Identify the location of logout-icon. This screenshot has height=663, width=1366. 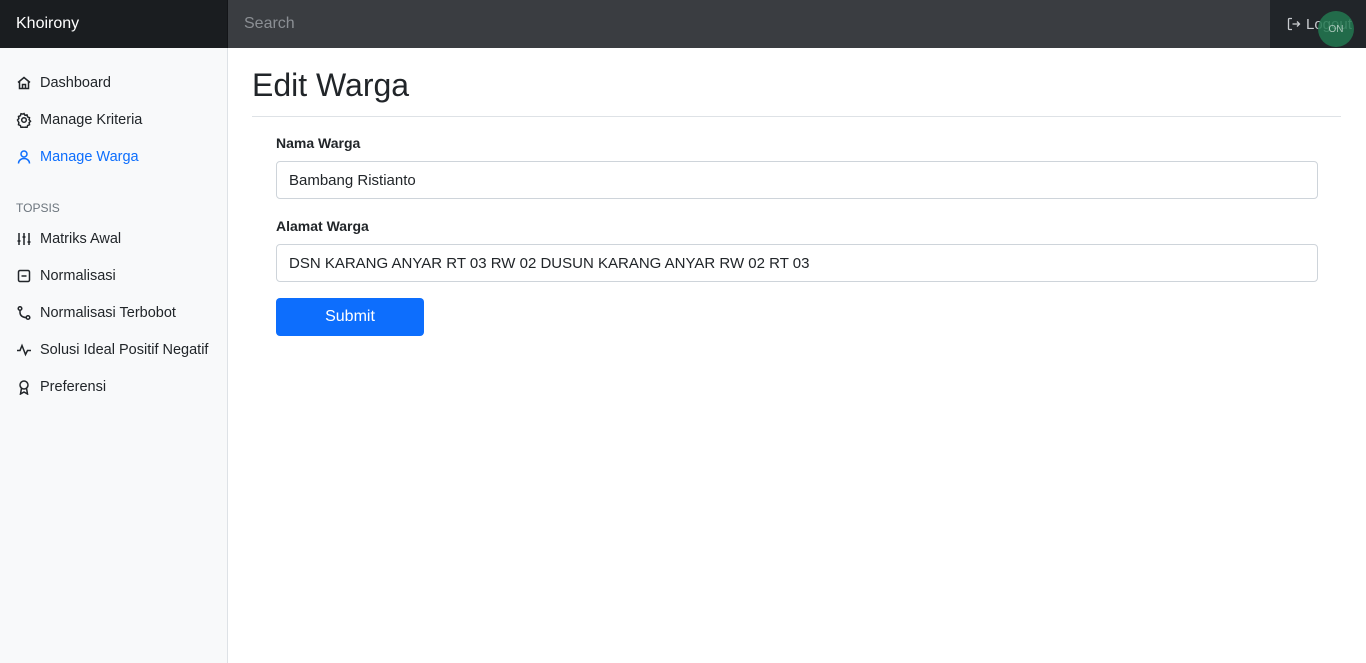
(1294, 24).